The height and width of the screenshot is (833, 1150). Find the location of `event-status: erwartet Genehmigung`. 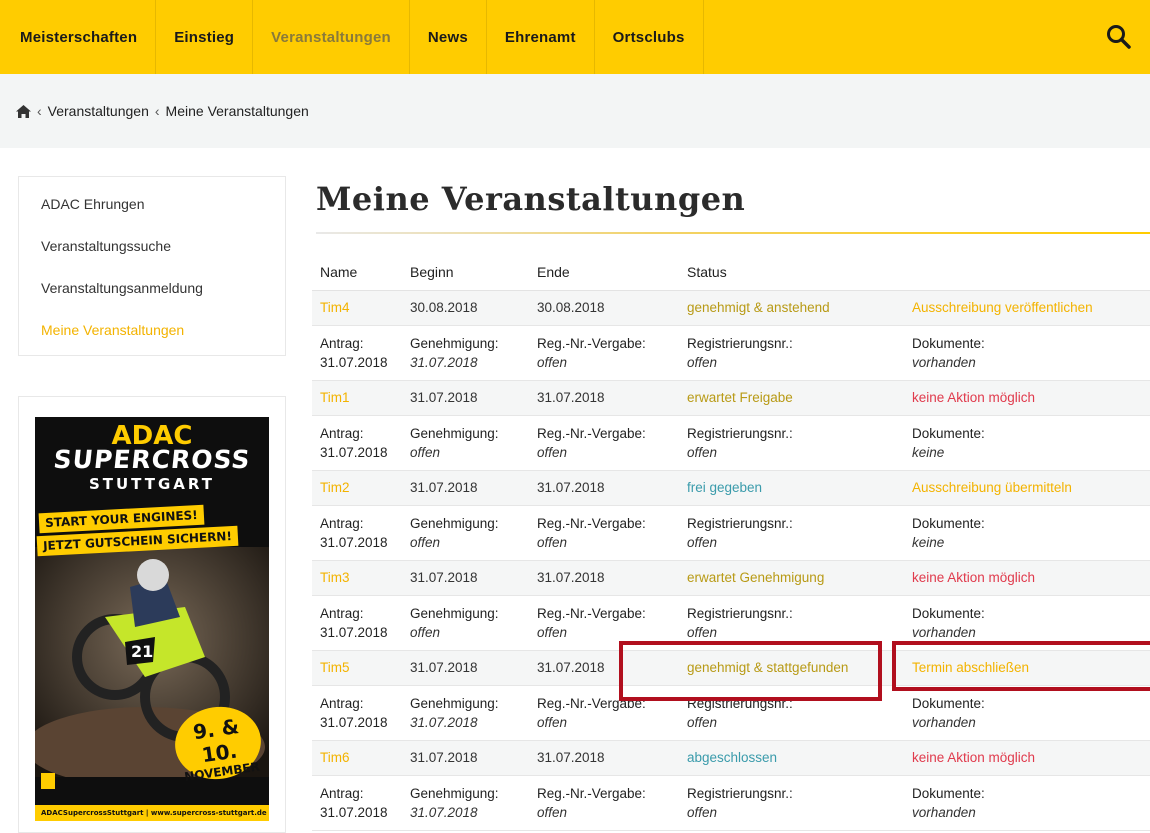

event-status: erwartet Genehmigung is located at coordinates (791, 578).